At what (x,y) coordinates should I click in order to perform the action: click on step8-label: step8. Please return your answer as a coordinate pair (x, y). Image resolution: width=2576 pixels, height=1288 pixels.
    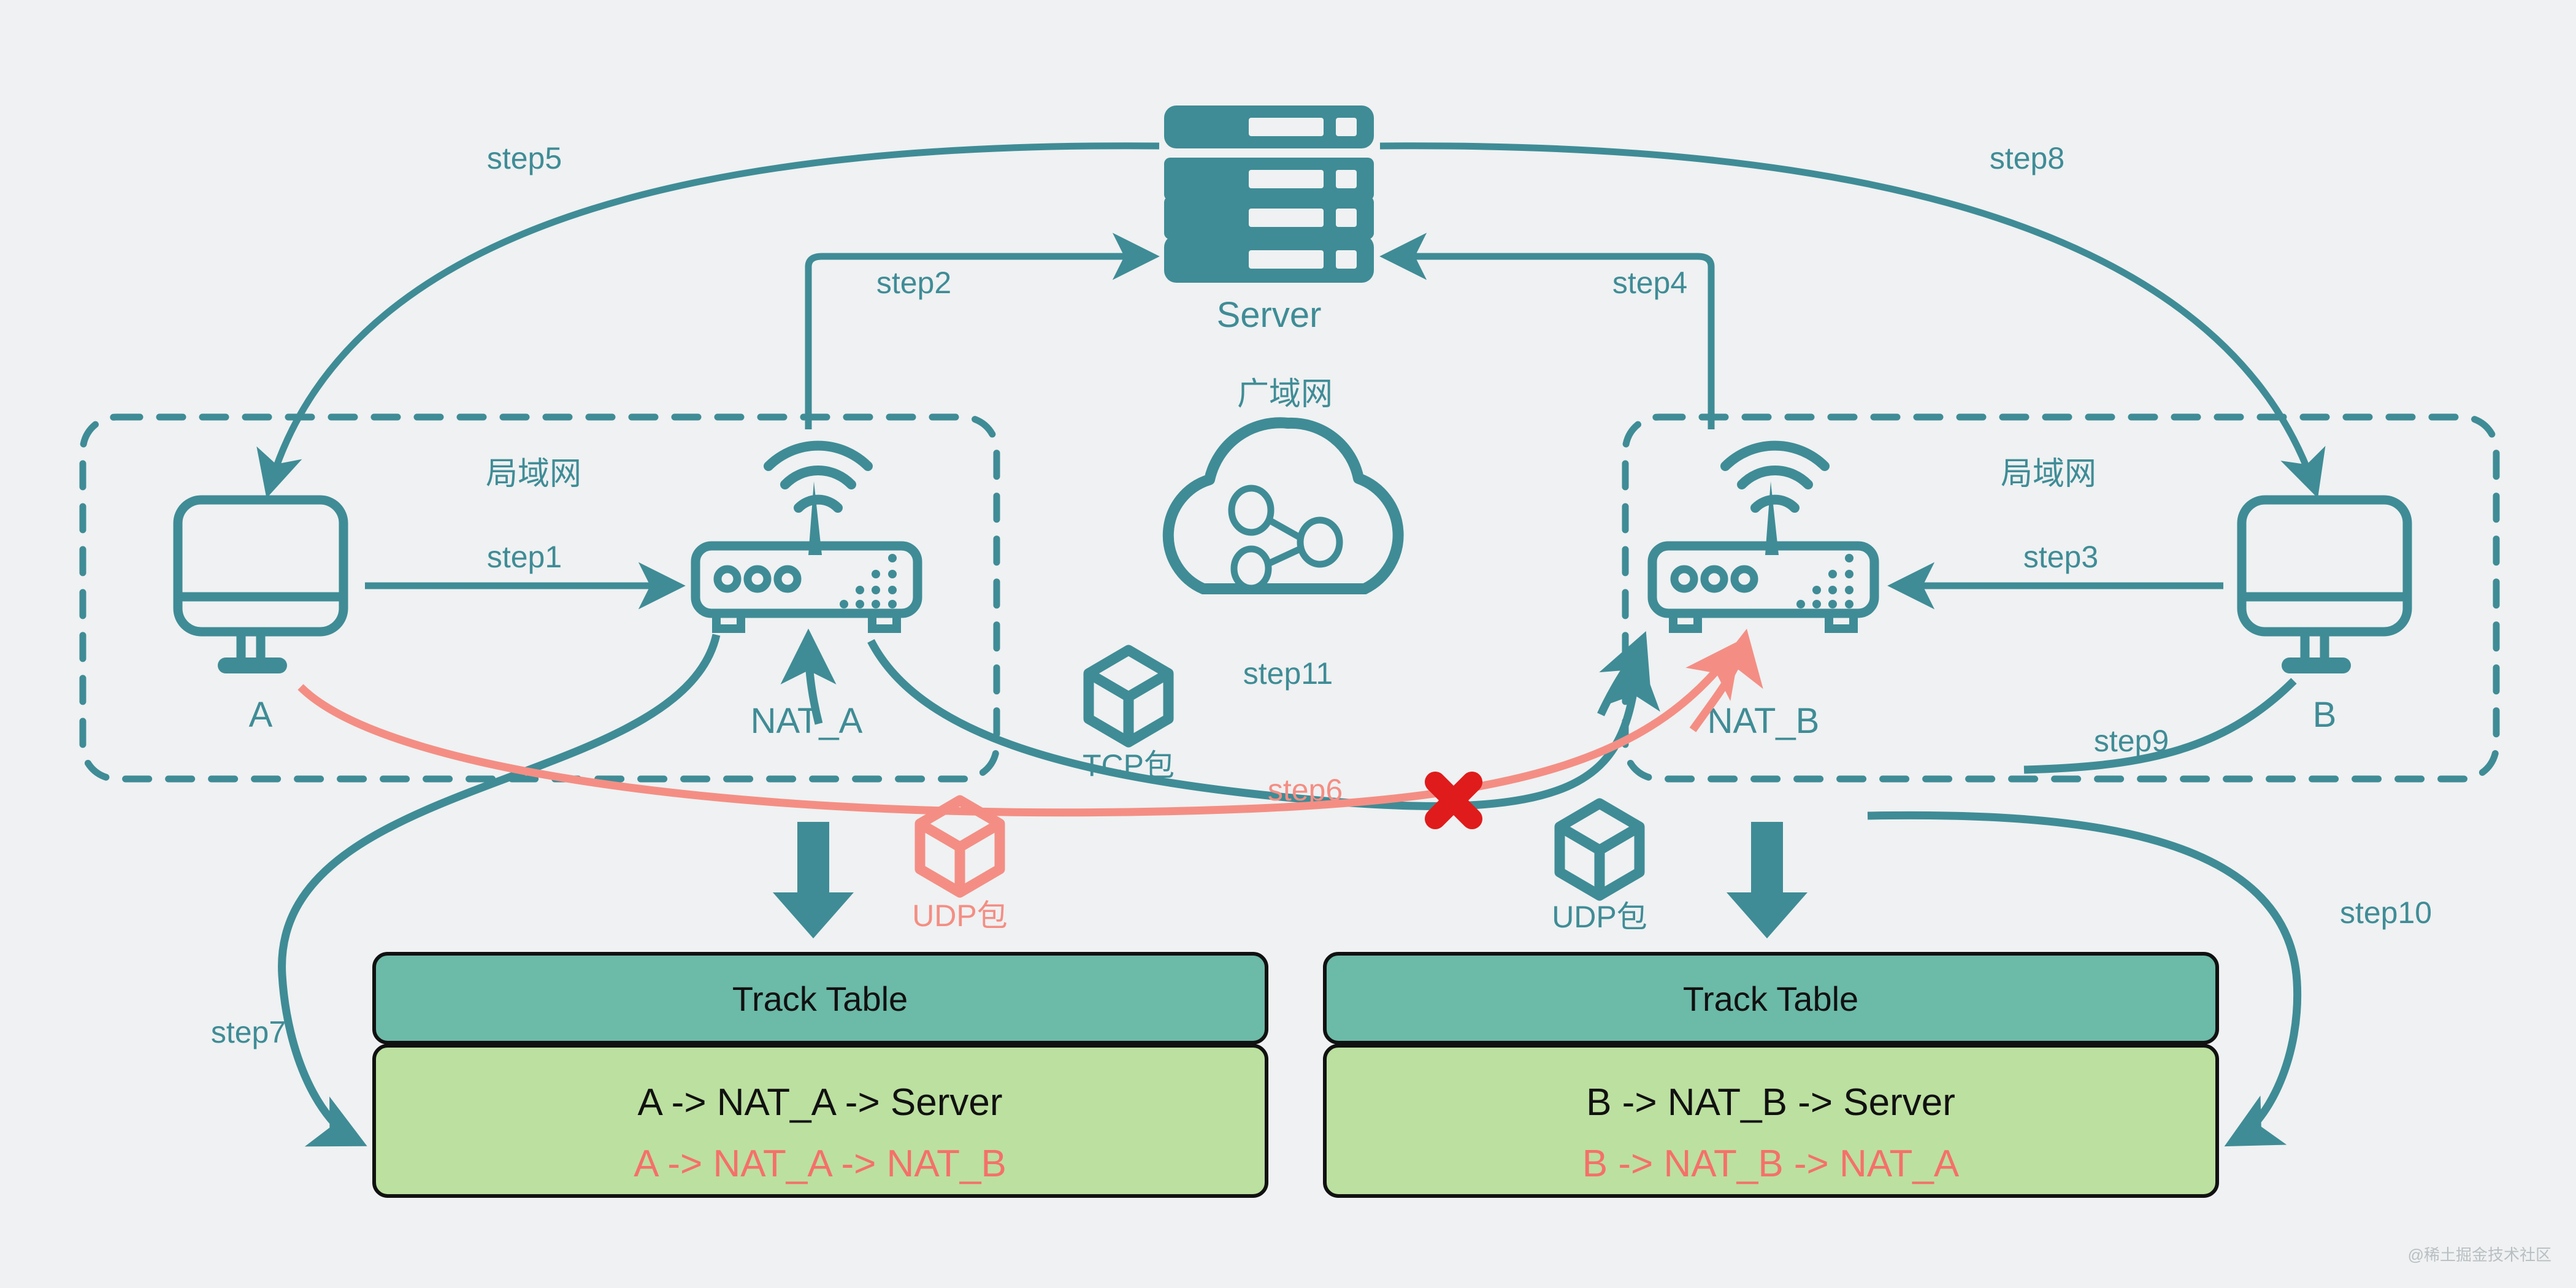
    Looking at the image, I should click on (2027, 158).